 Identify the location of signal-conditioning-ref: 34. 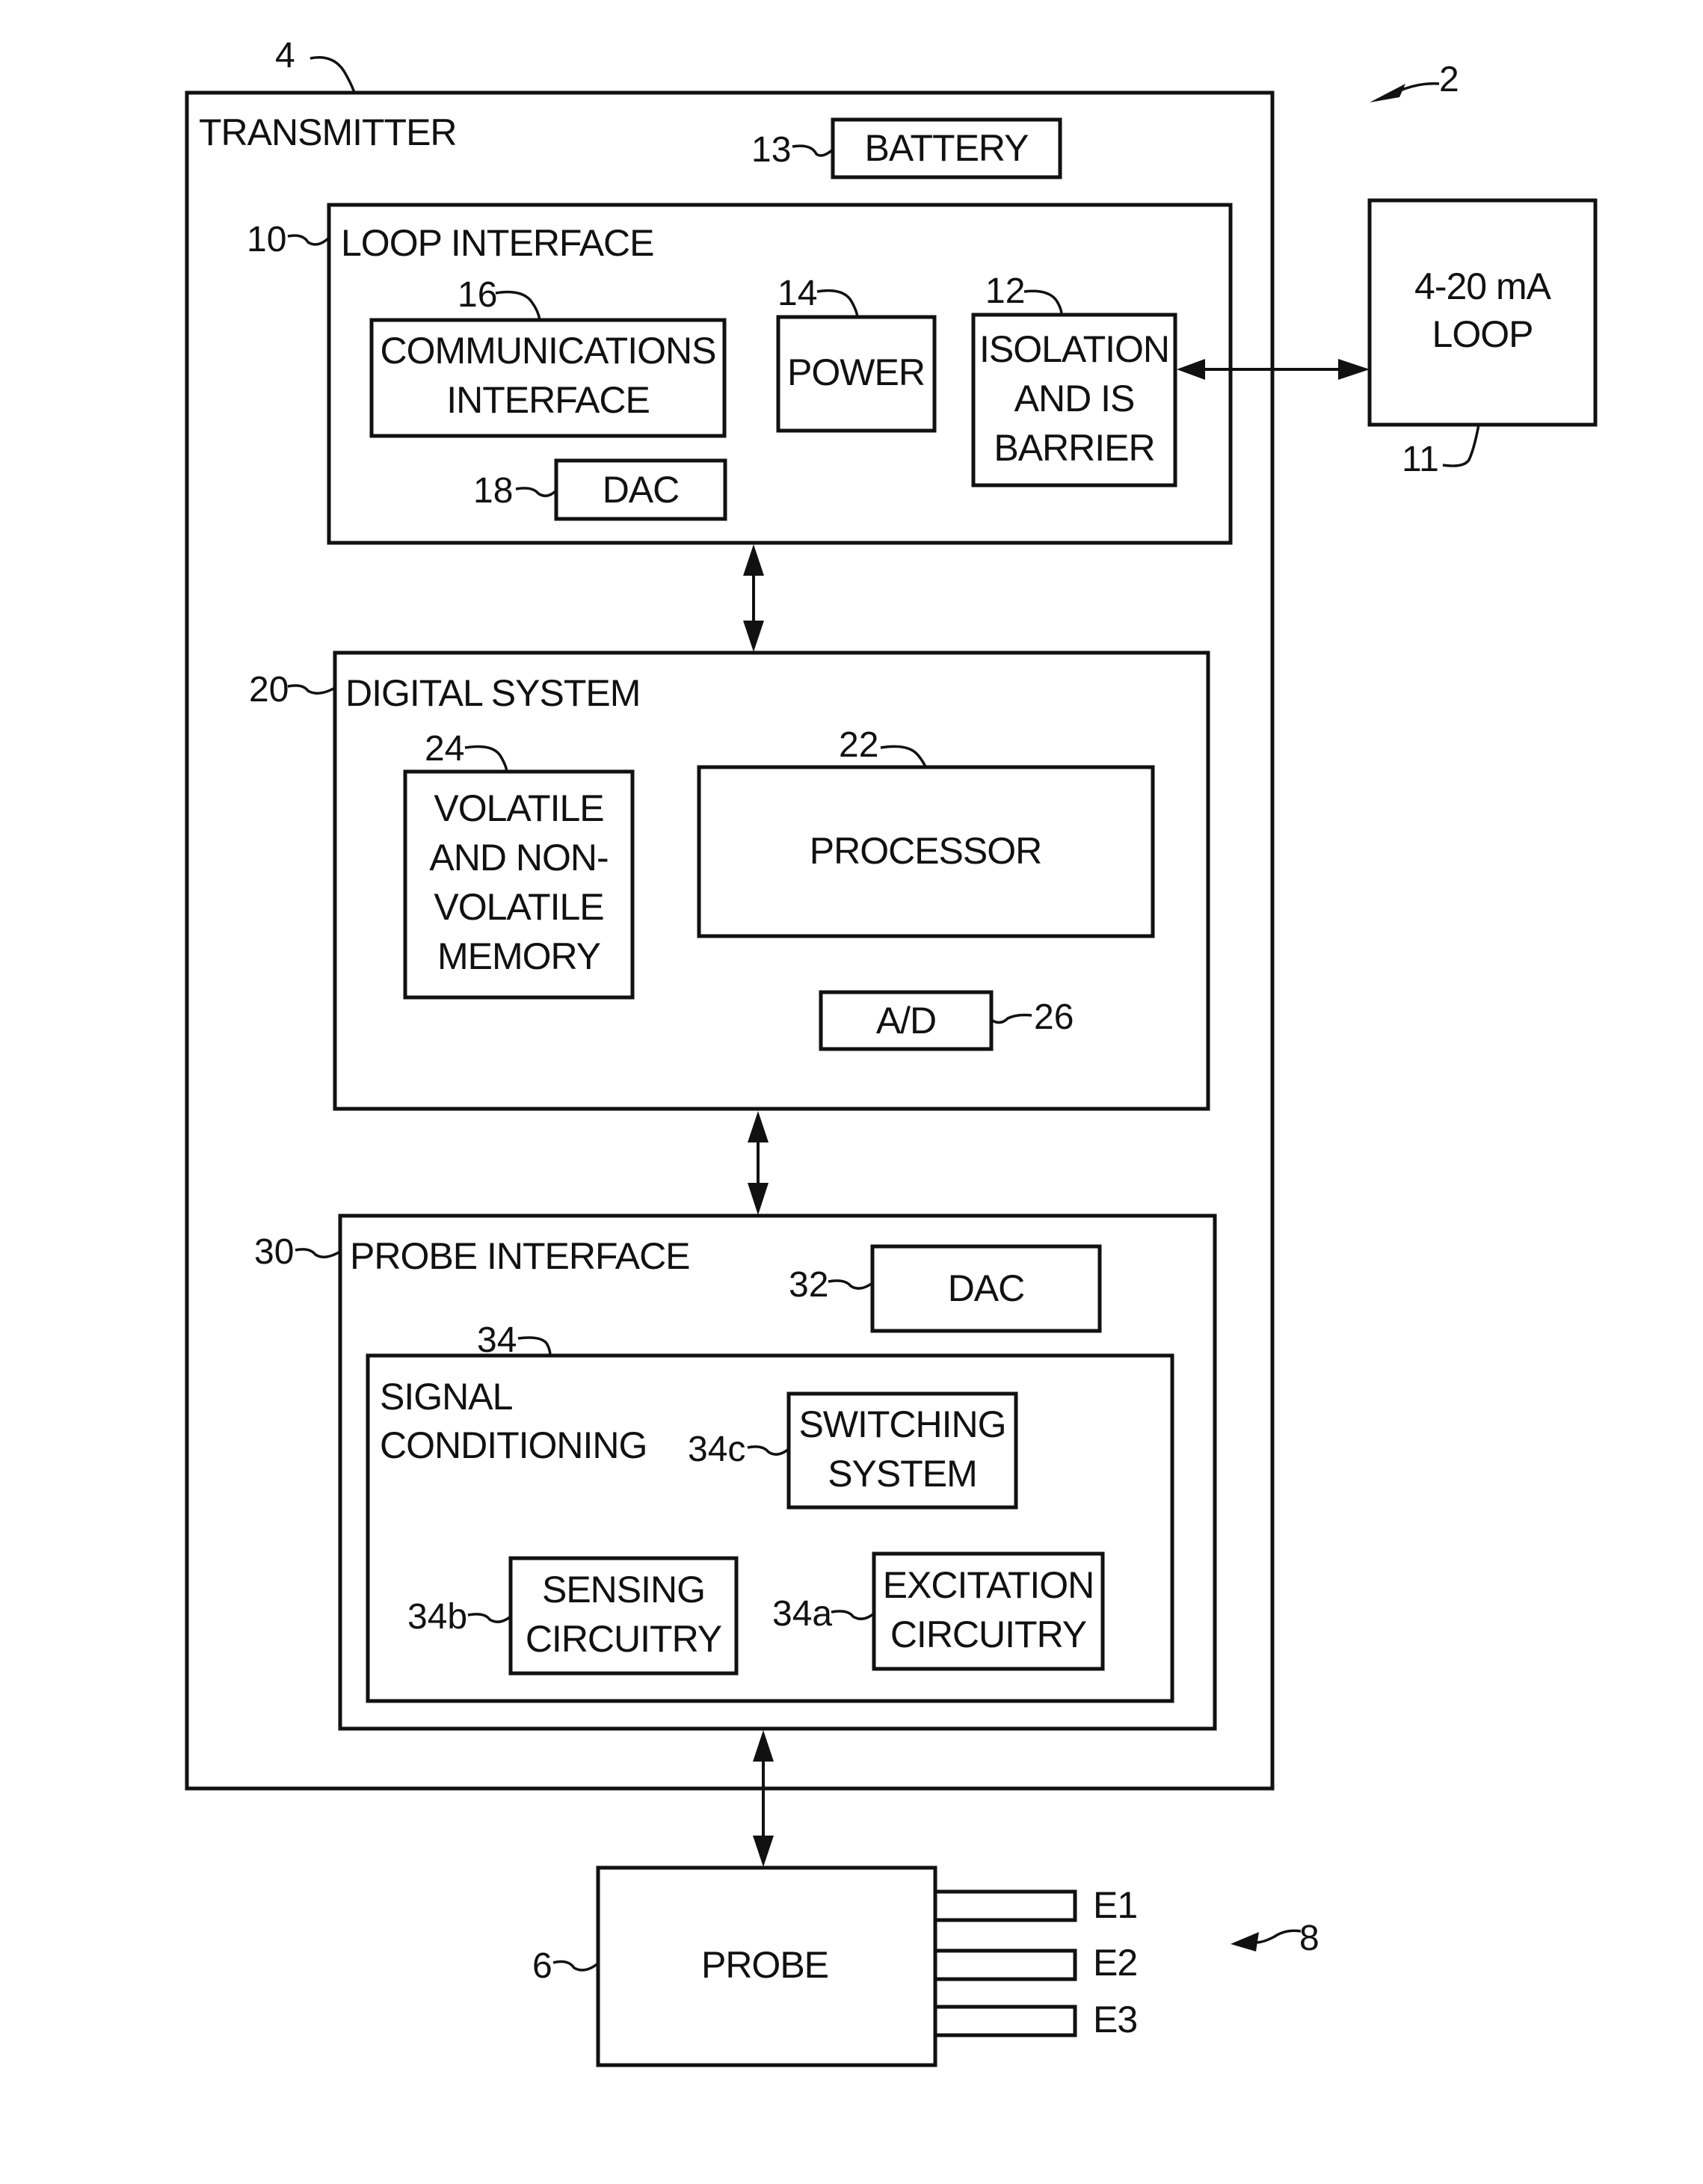
(497, 1340).